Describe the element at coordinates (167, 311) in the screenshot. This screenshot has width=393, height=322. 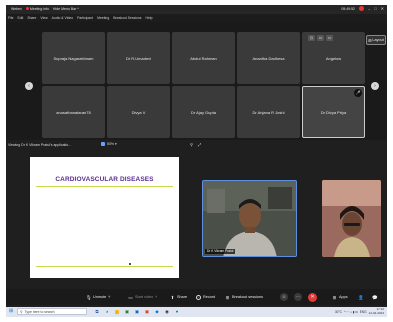
I see `chrome-icon: ◉` at that location.